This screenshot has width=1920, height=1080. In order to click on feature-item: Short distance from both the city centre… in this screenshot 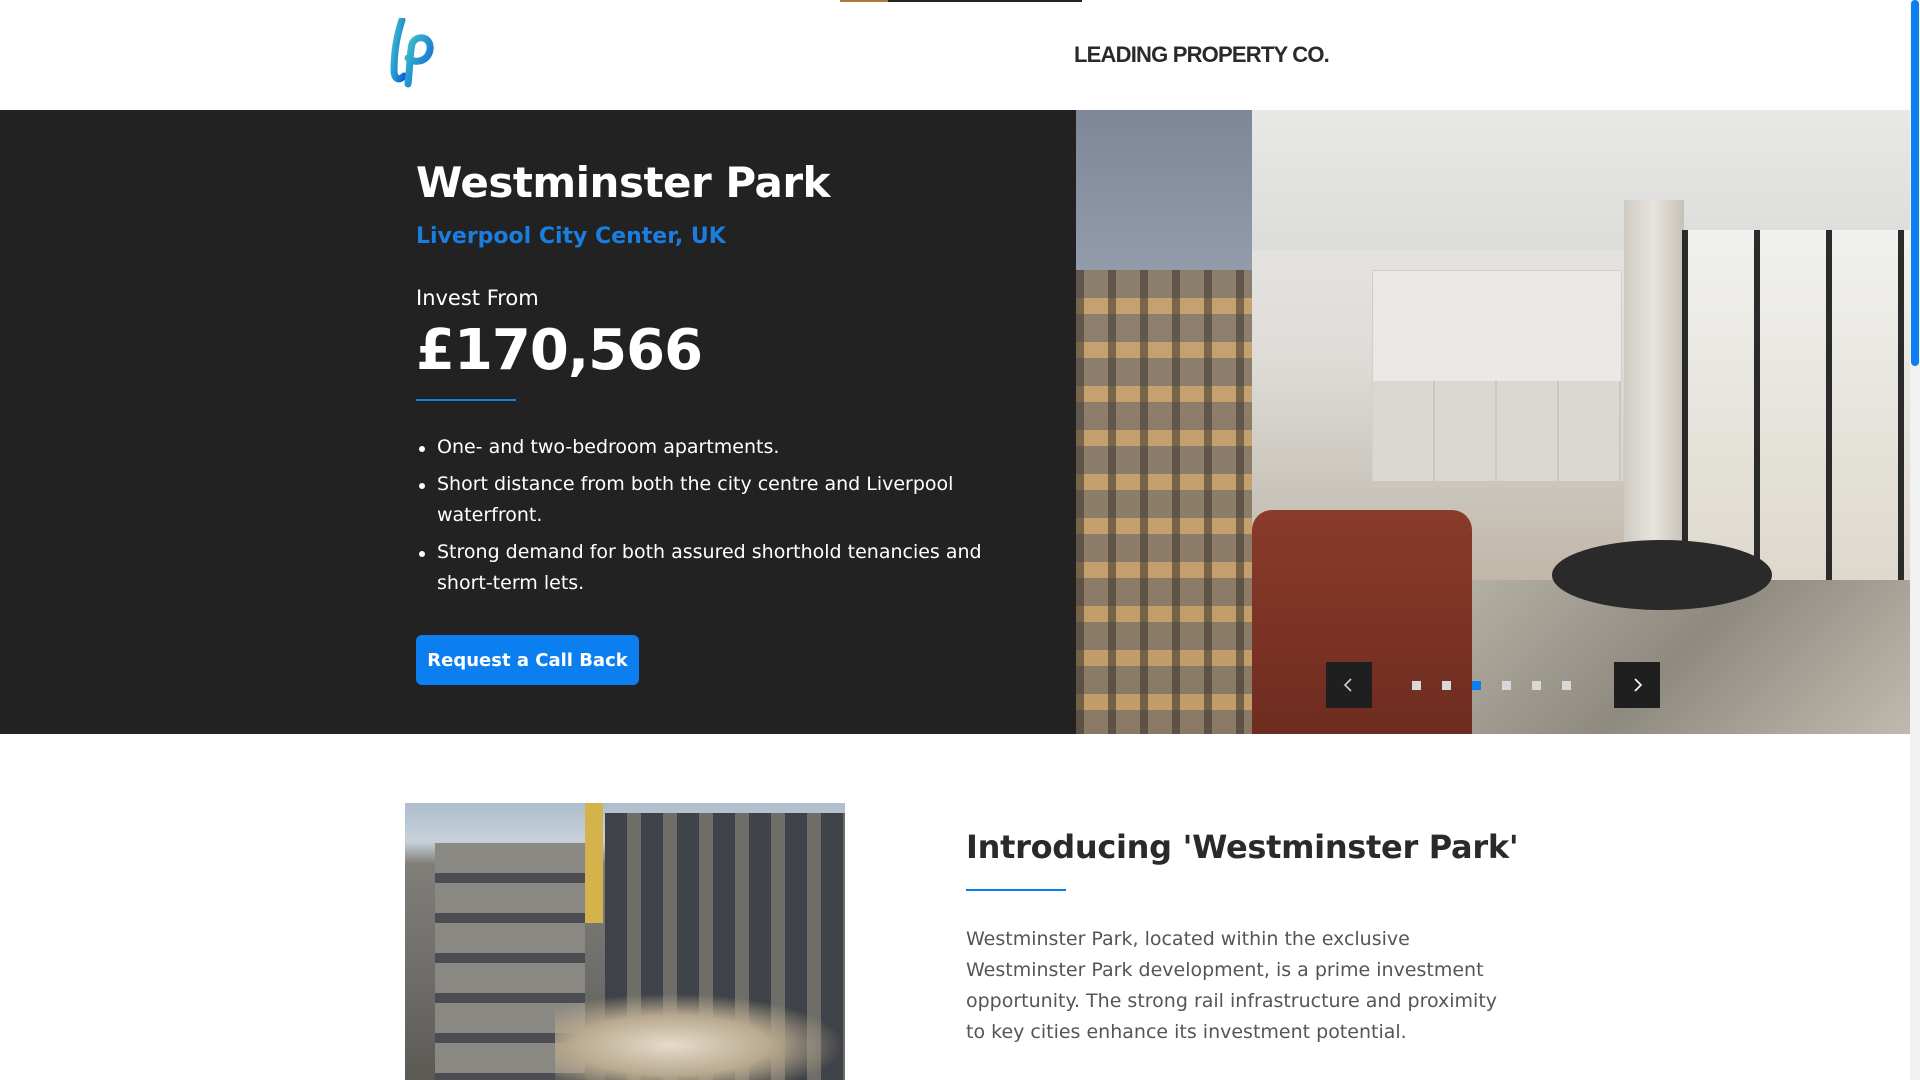, I will do `click(716, 500)`.